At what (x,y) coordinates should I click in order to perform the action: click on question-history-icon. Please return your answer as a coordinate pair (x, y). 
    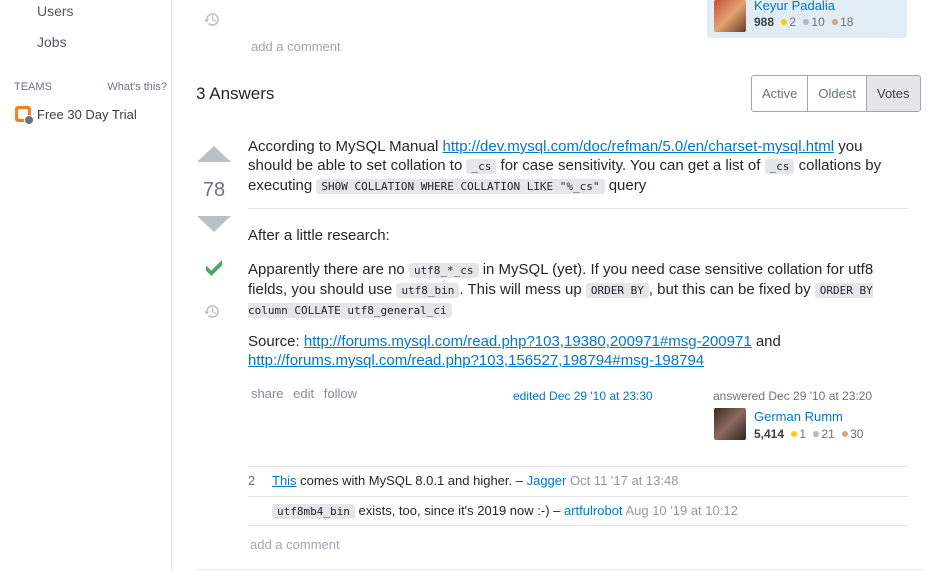
    Looking at the image, I should click on (212, 22).